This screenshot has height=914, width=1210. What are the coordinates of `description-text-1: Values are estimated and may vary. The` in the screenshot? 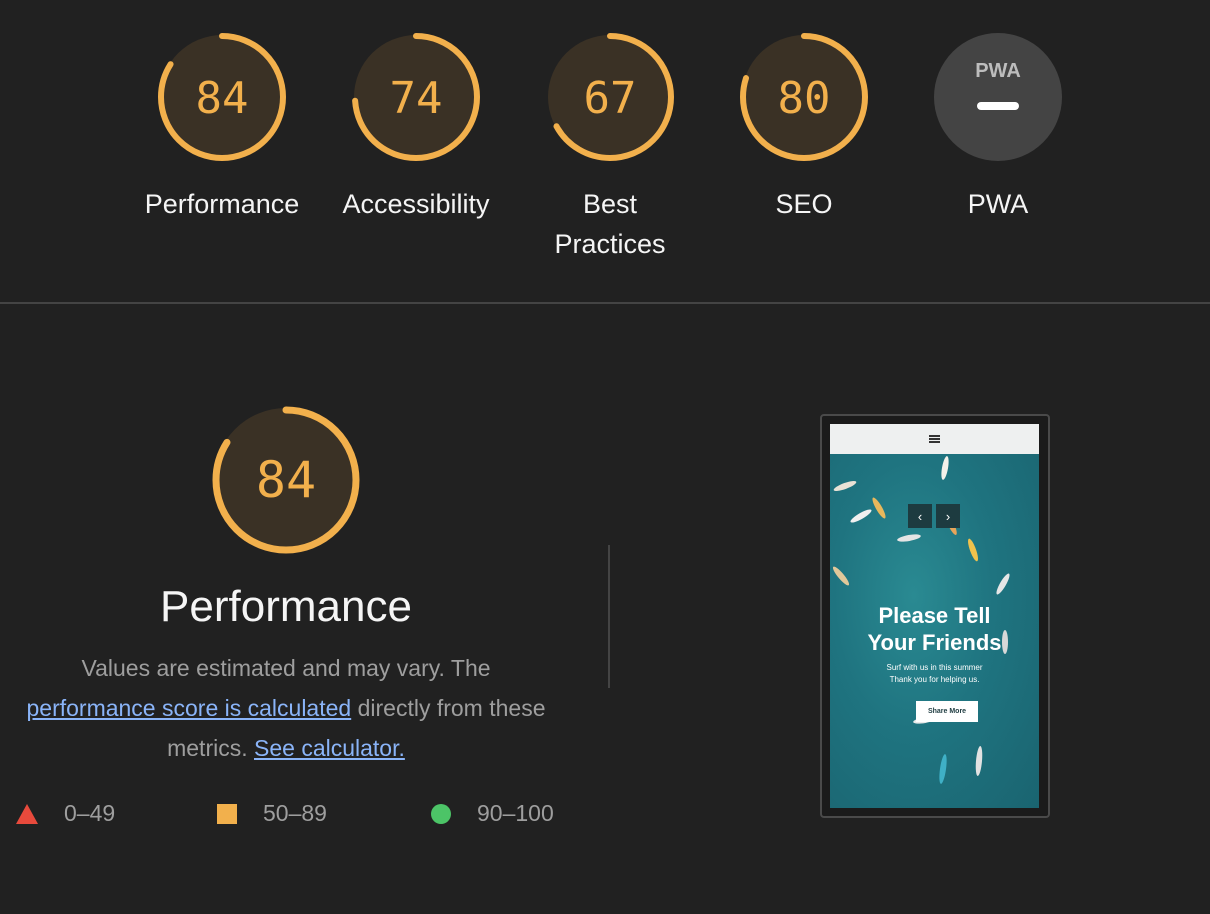 It's located at (286, 668).